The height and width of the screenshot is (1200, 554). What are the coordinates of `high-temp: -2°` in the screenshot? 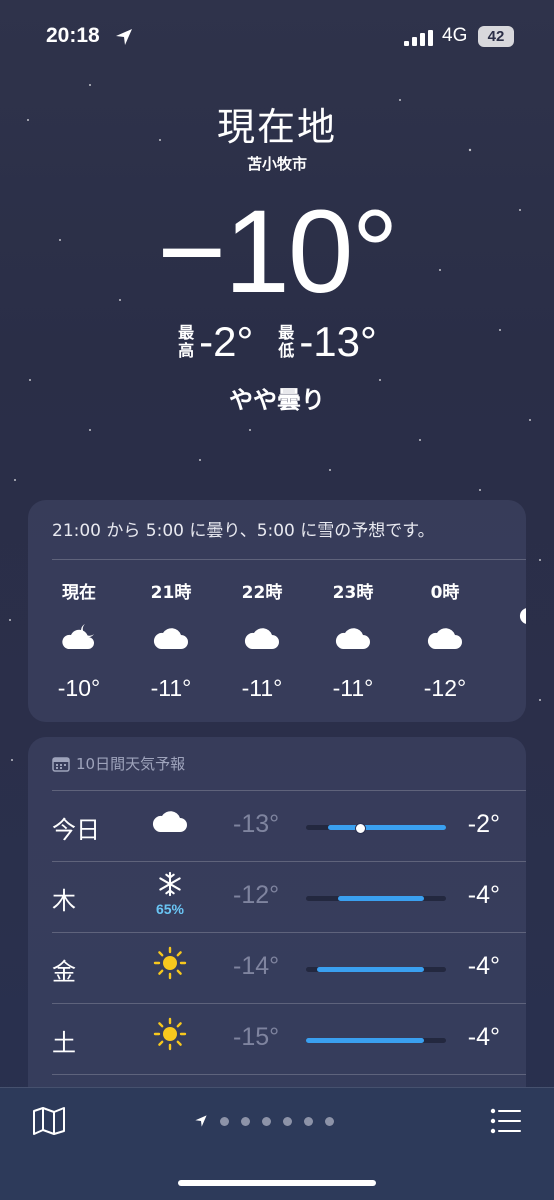 It's located at (483, 824).